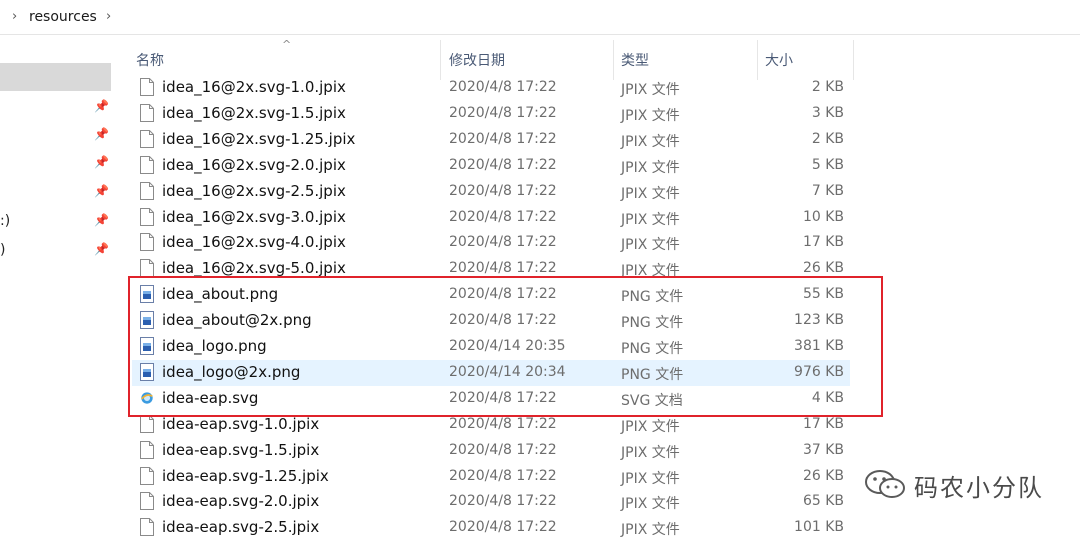 The height and width of the screenshot is (541, 1080). I want to click on file-size: 37 KB, so click(823, 450).